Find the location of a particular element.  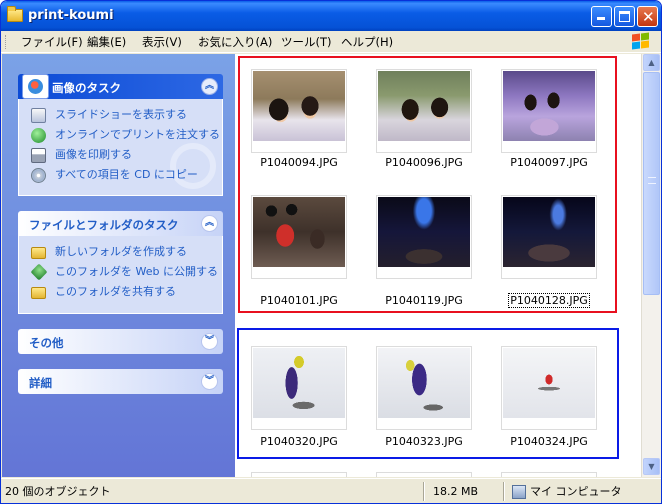

menu-grip is located at coordinates (6, 42).